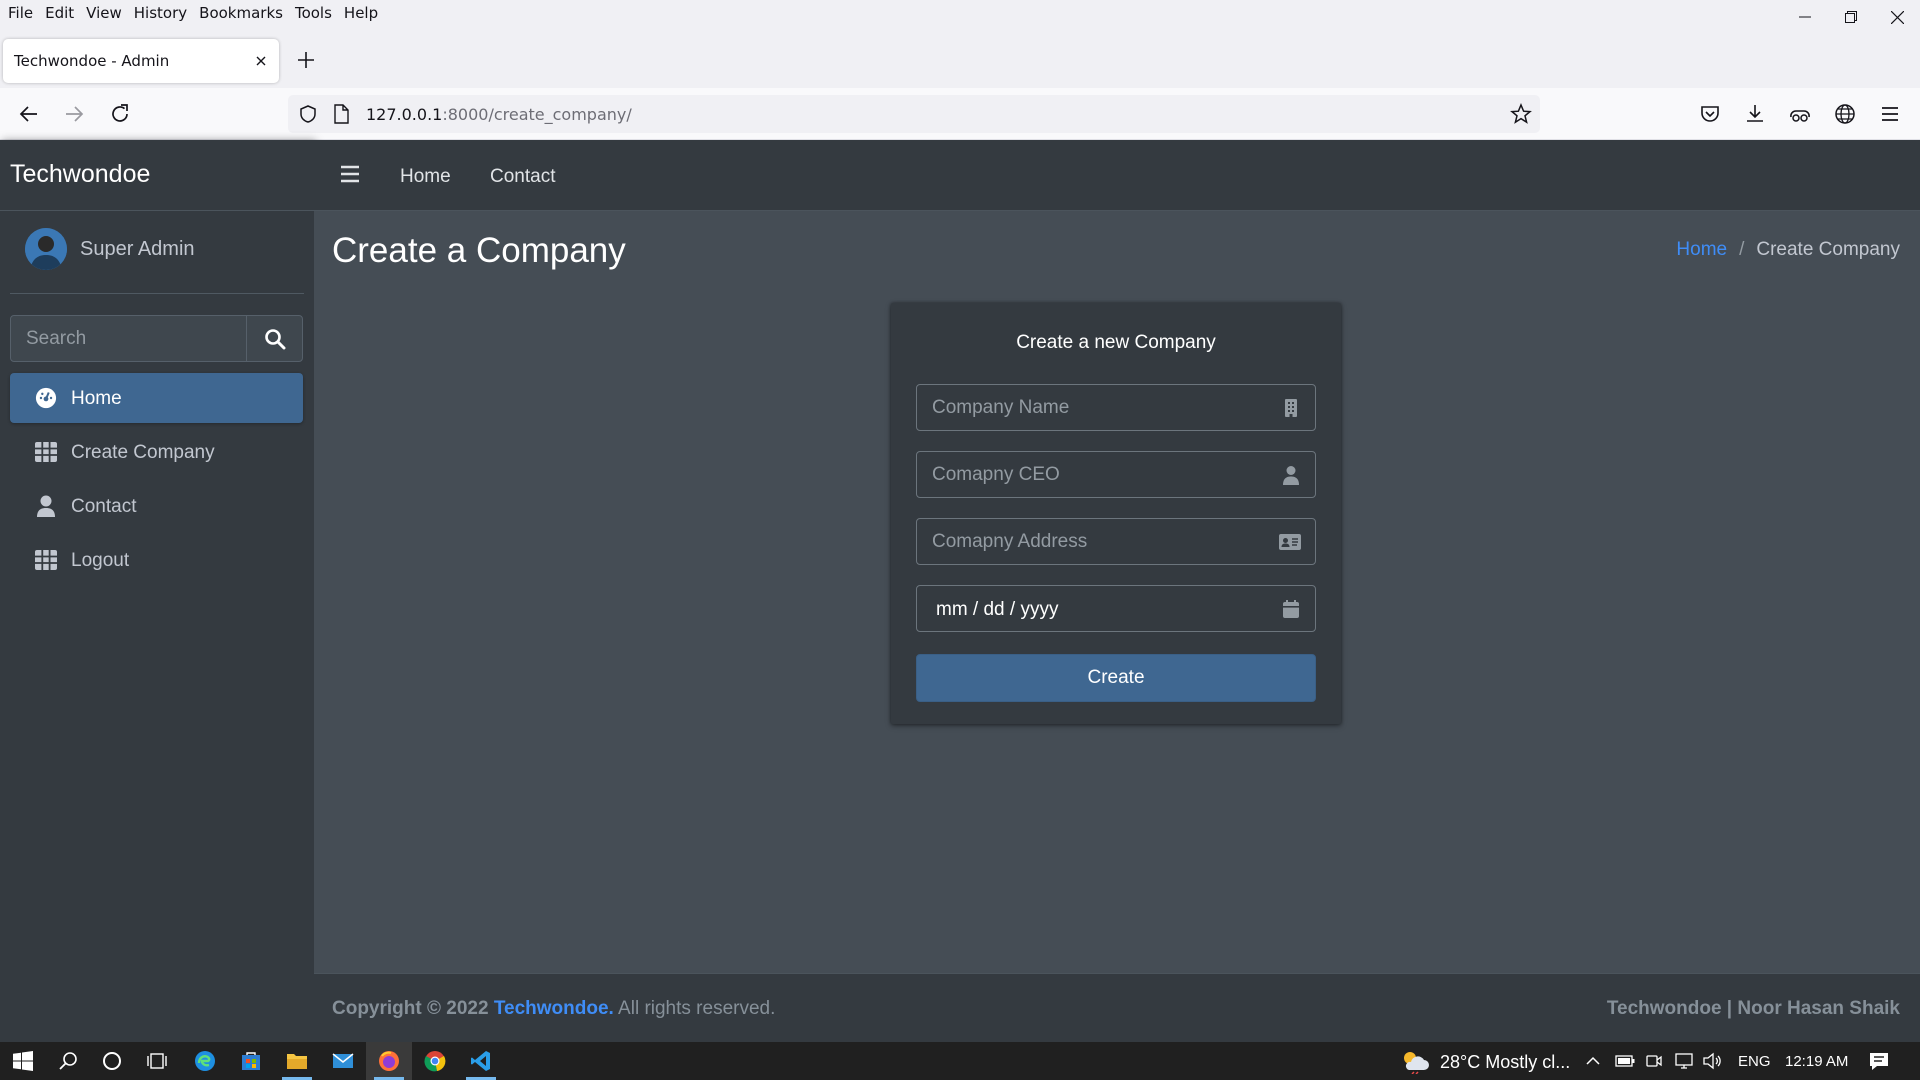 Image resolution: width=1920 pixels, height=1080 pixels. I want to click on firefox-app, so click(389, 1061).